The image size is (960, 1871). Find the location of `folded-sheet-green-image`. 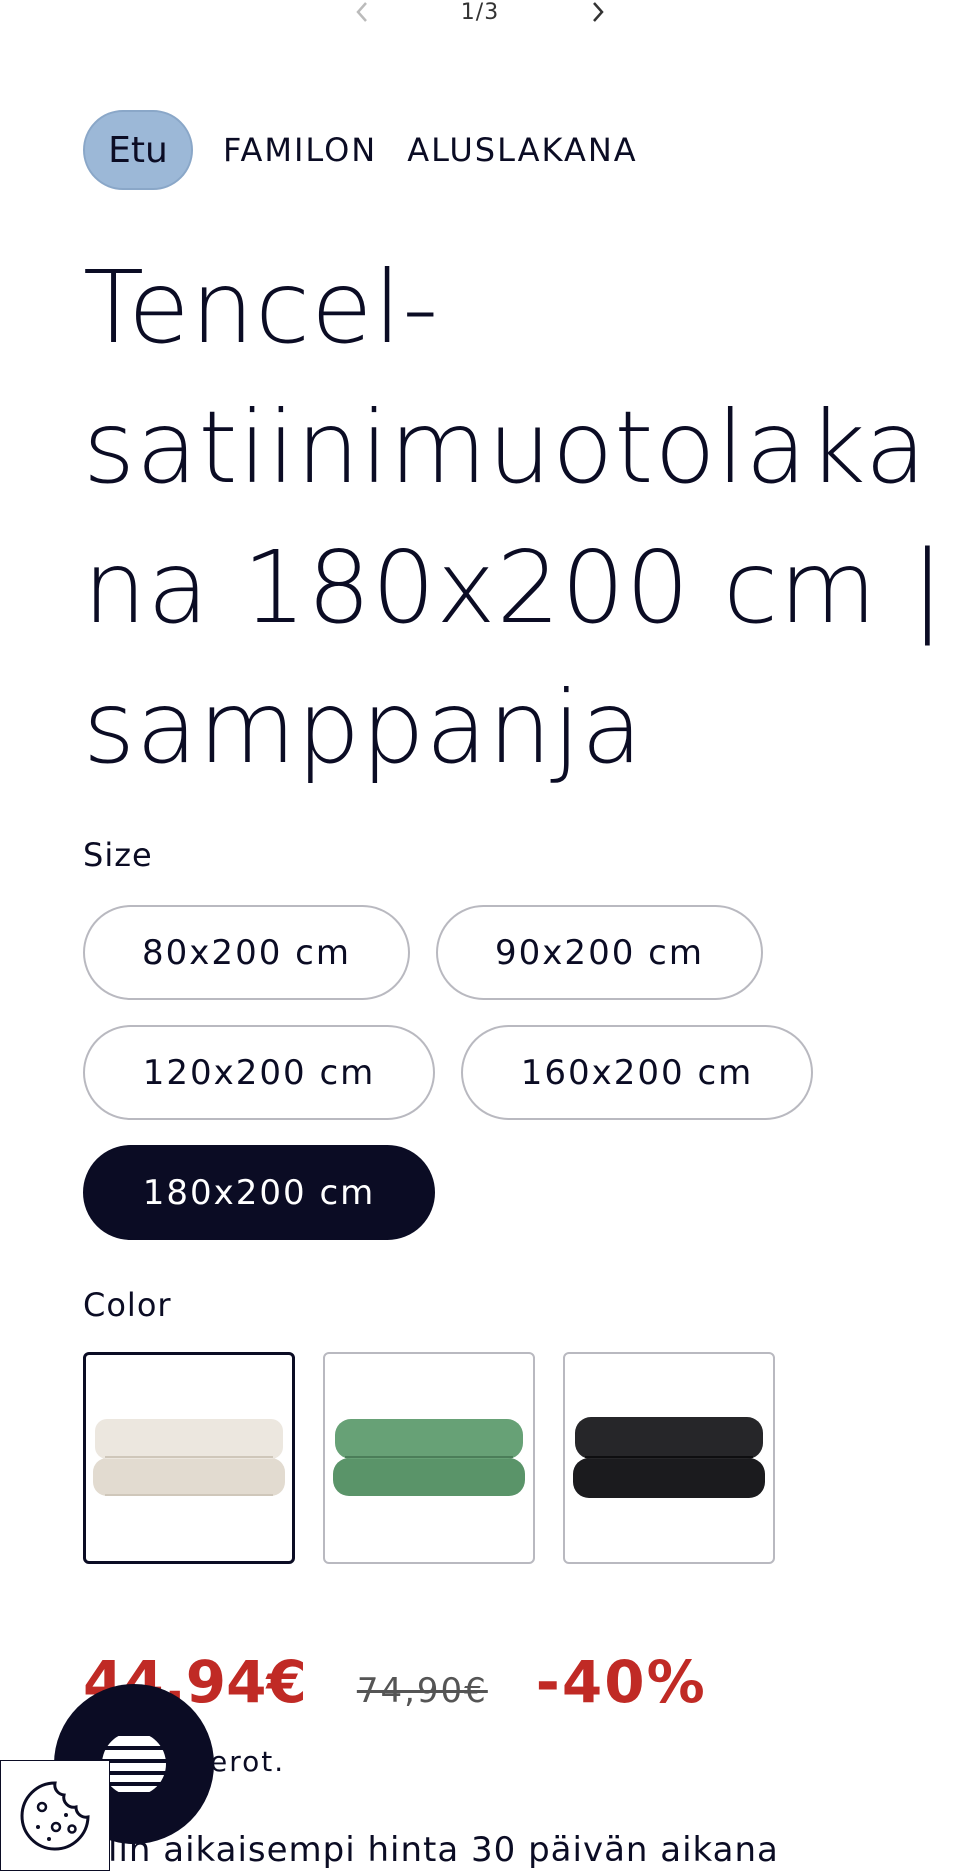

folded-sheet-green-image is located at coordinates (429, 1457).